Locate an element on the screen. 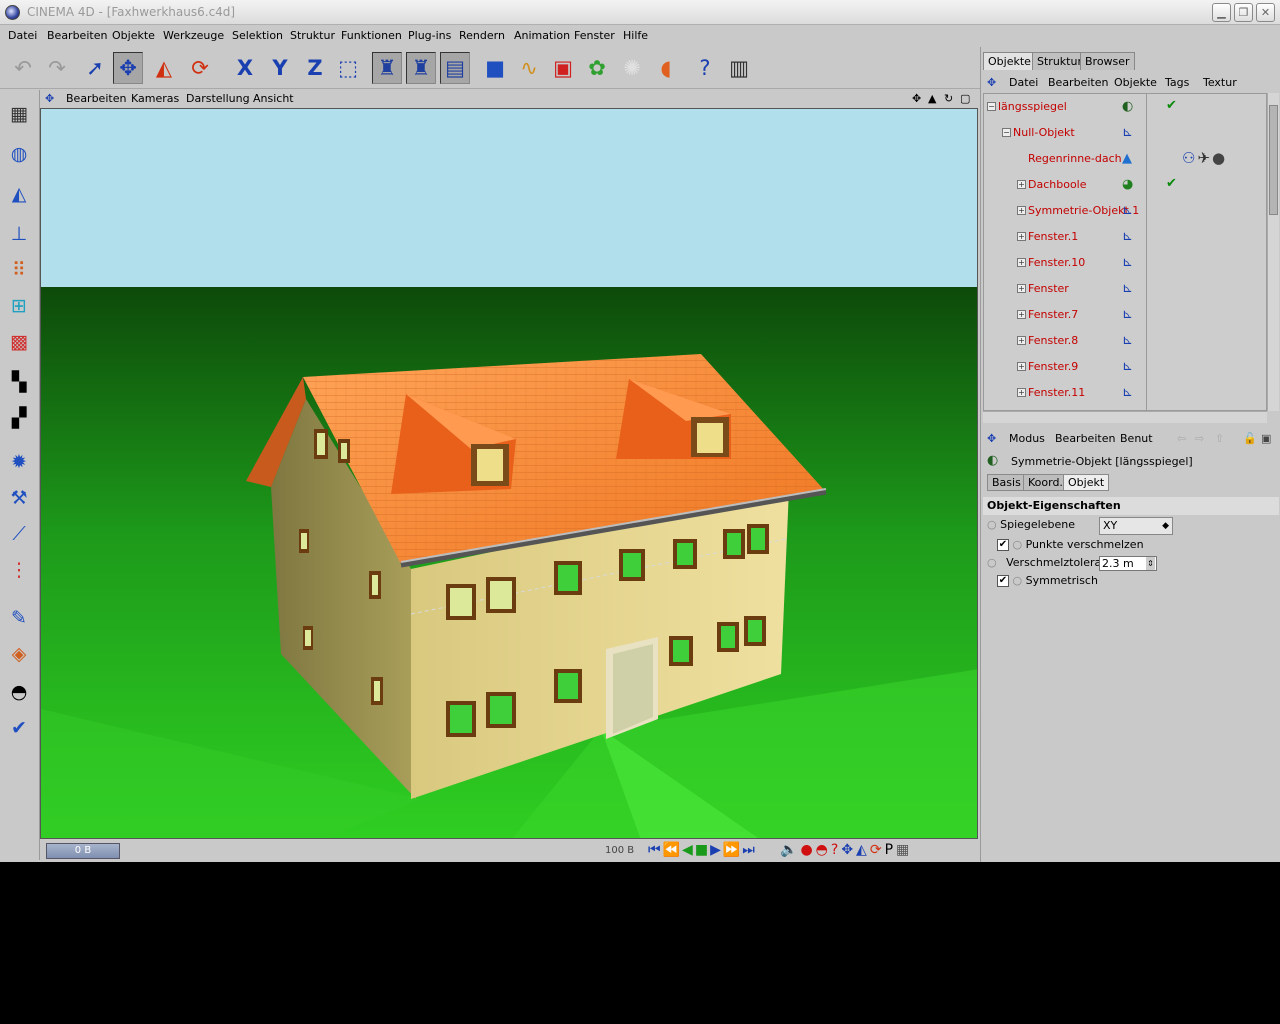 This screenshot has width=1280, height=1024. om-pin-icon: ✥ is located at coordinates (991, 82).